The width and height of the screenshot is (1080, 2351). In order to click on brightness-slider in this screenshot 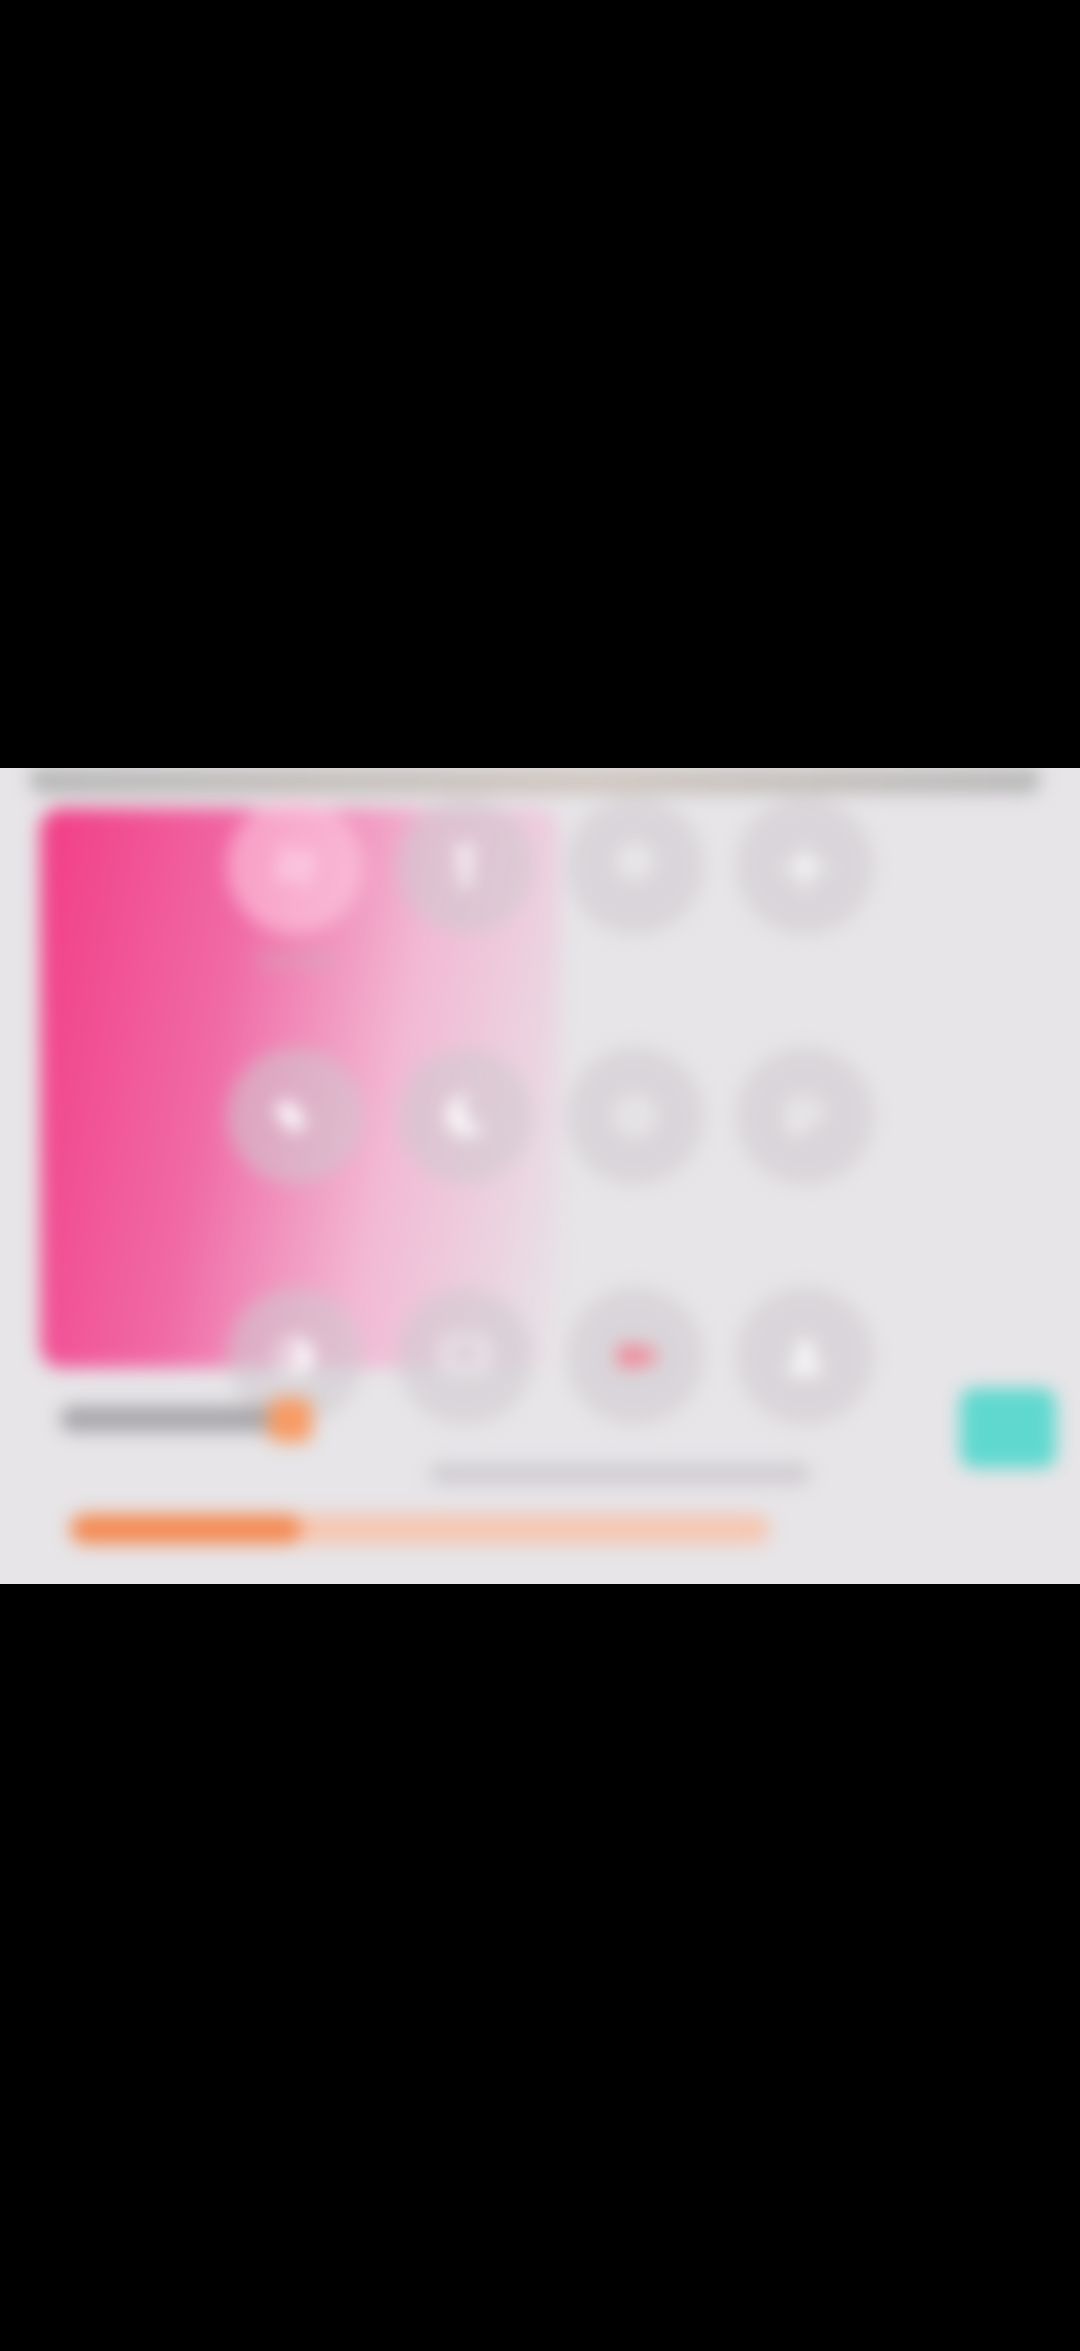, I will do `click(558, 1428)`.